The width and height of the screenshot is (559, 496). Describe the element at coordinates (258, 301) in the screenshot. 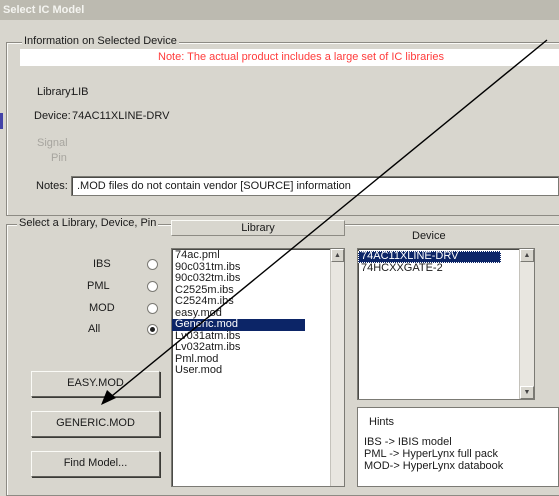

I see `library-item-c2524m: C2524m.ibs` at that location.